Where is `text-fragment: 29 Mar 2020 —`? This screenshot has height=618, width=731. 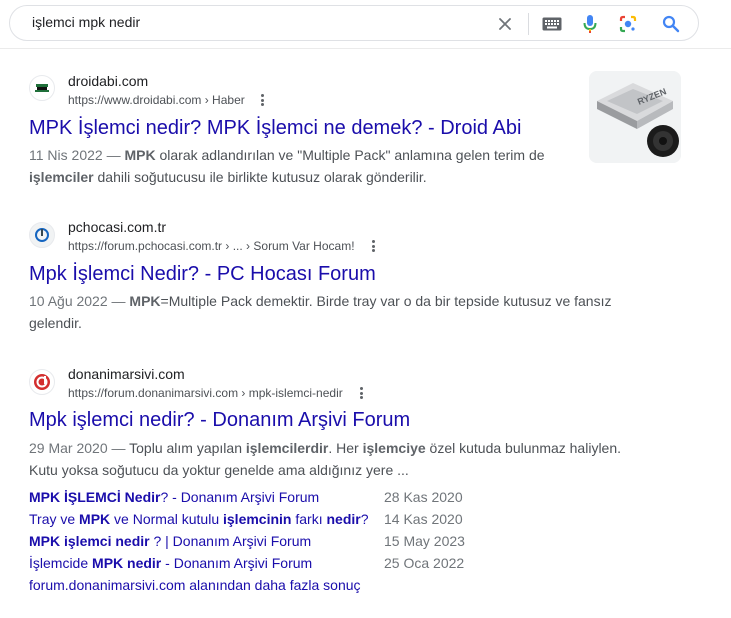
text-fragment: 29 Mar 2020 — is located at coordinates (79, 448).